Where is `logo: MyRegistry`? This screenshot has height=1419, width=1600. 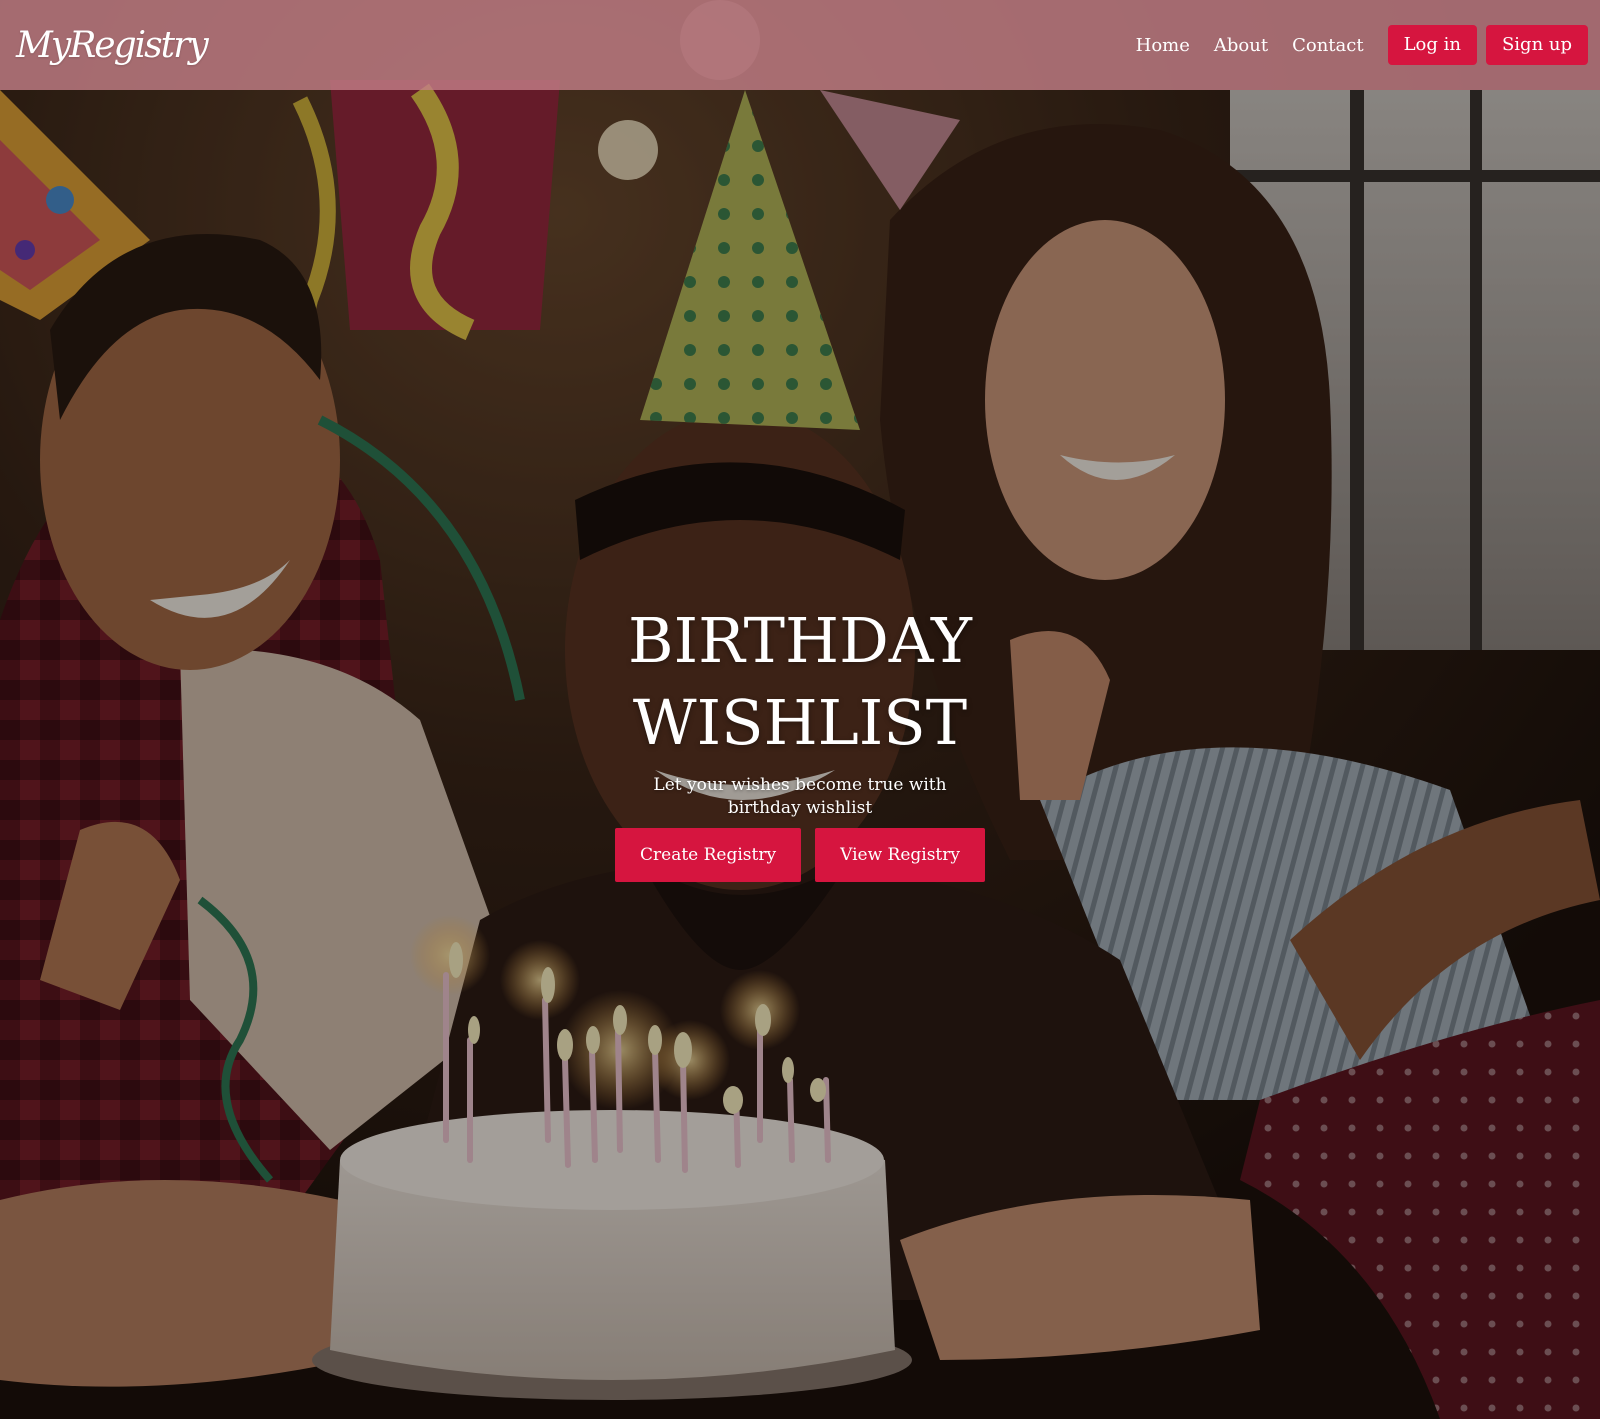 logo: MyRegistry is located at coordinates (112, 45).